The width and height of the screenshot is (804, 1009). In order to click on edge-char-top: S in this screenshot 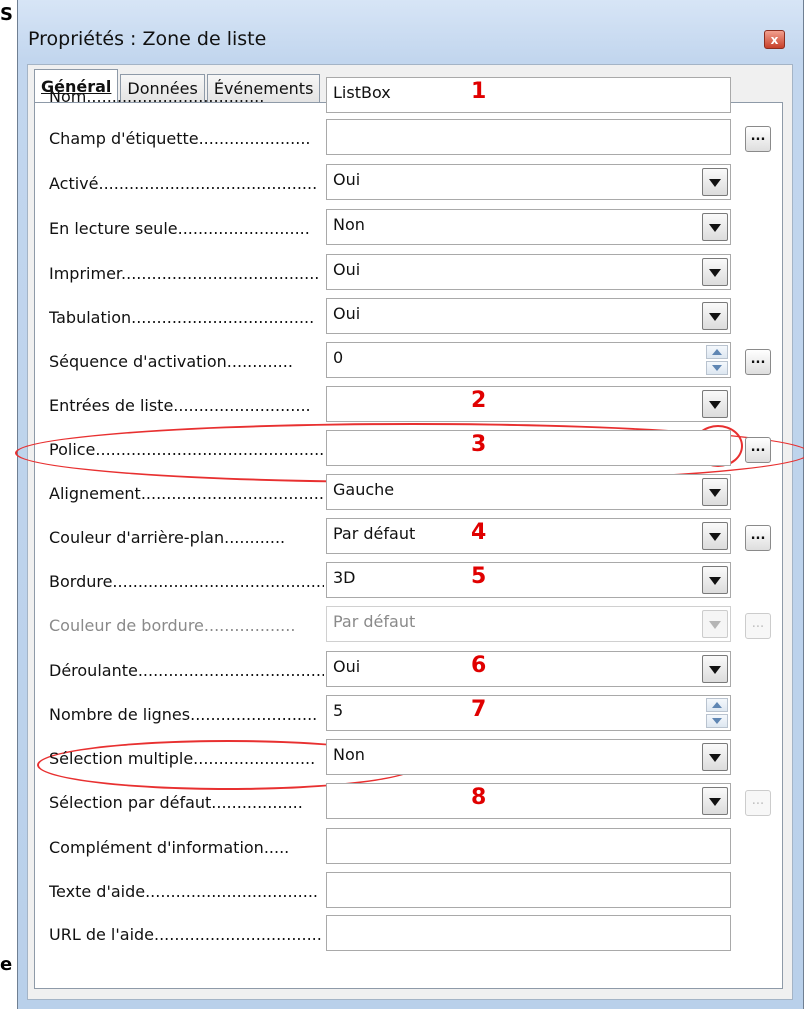, I will do `click(6, 14)`.